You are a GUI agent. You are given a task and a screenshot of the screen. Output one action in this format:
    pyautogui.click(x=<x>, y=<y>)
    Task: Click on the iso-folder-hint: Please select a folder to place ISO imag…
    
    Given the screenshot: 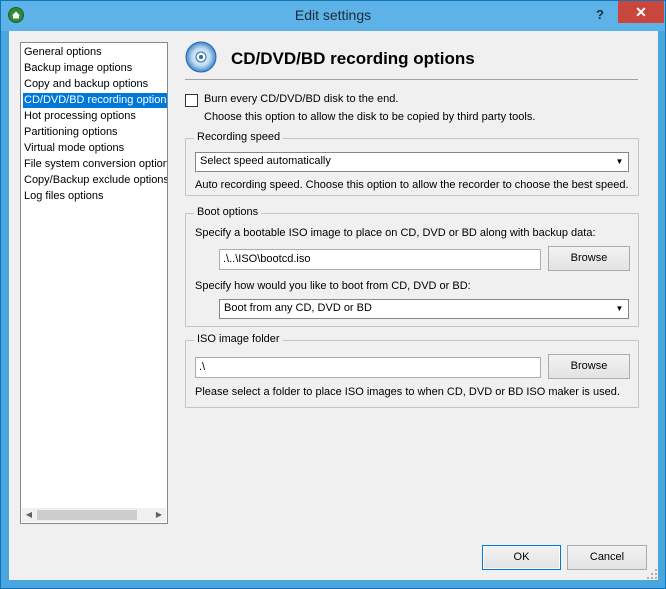 What is the action you would take?
    pyautogui.click(x=407, y=392)
    